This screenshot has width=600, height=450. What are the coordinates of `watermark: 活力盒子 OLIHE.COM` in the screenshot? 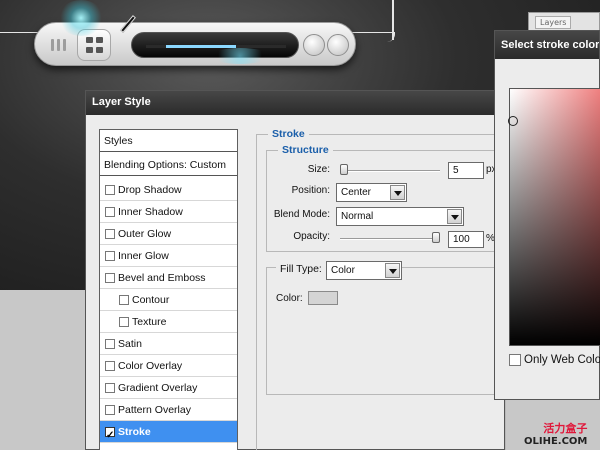 It's located at (556, 434).